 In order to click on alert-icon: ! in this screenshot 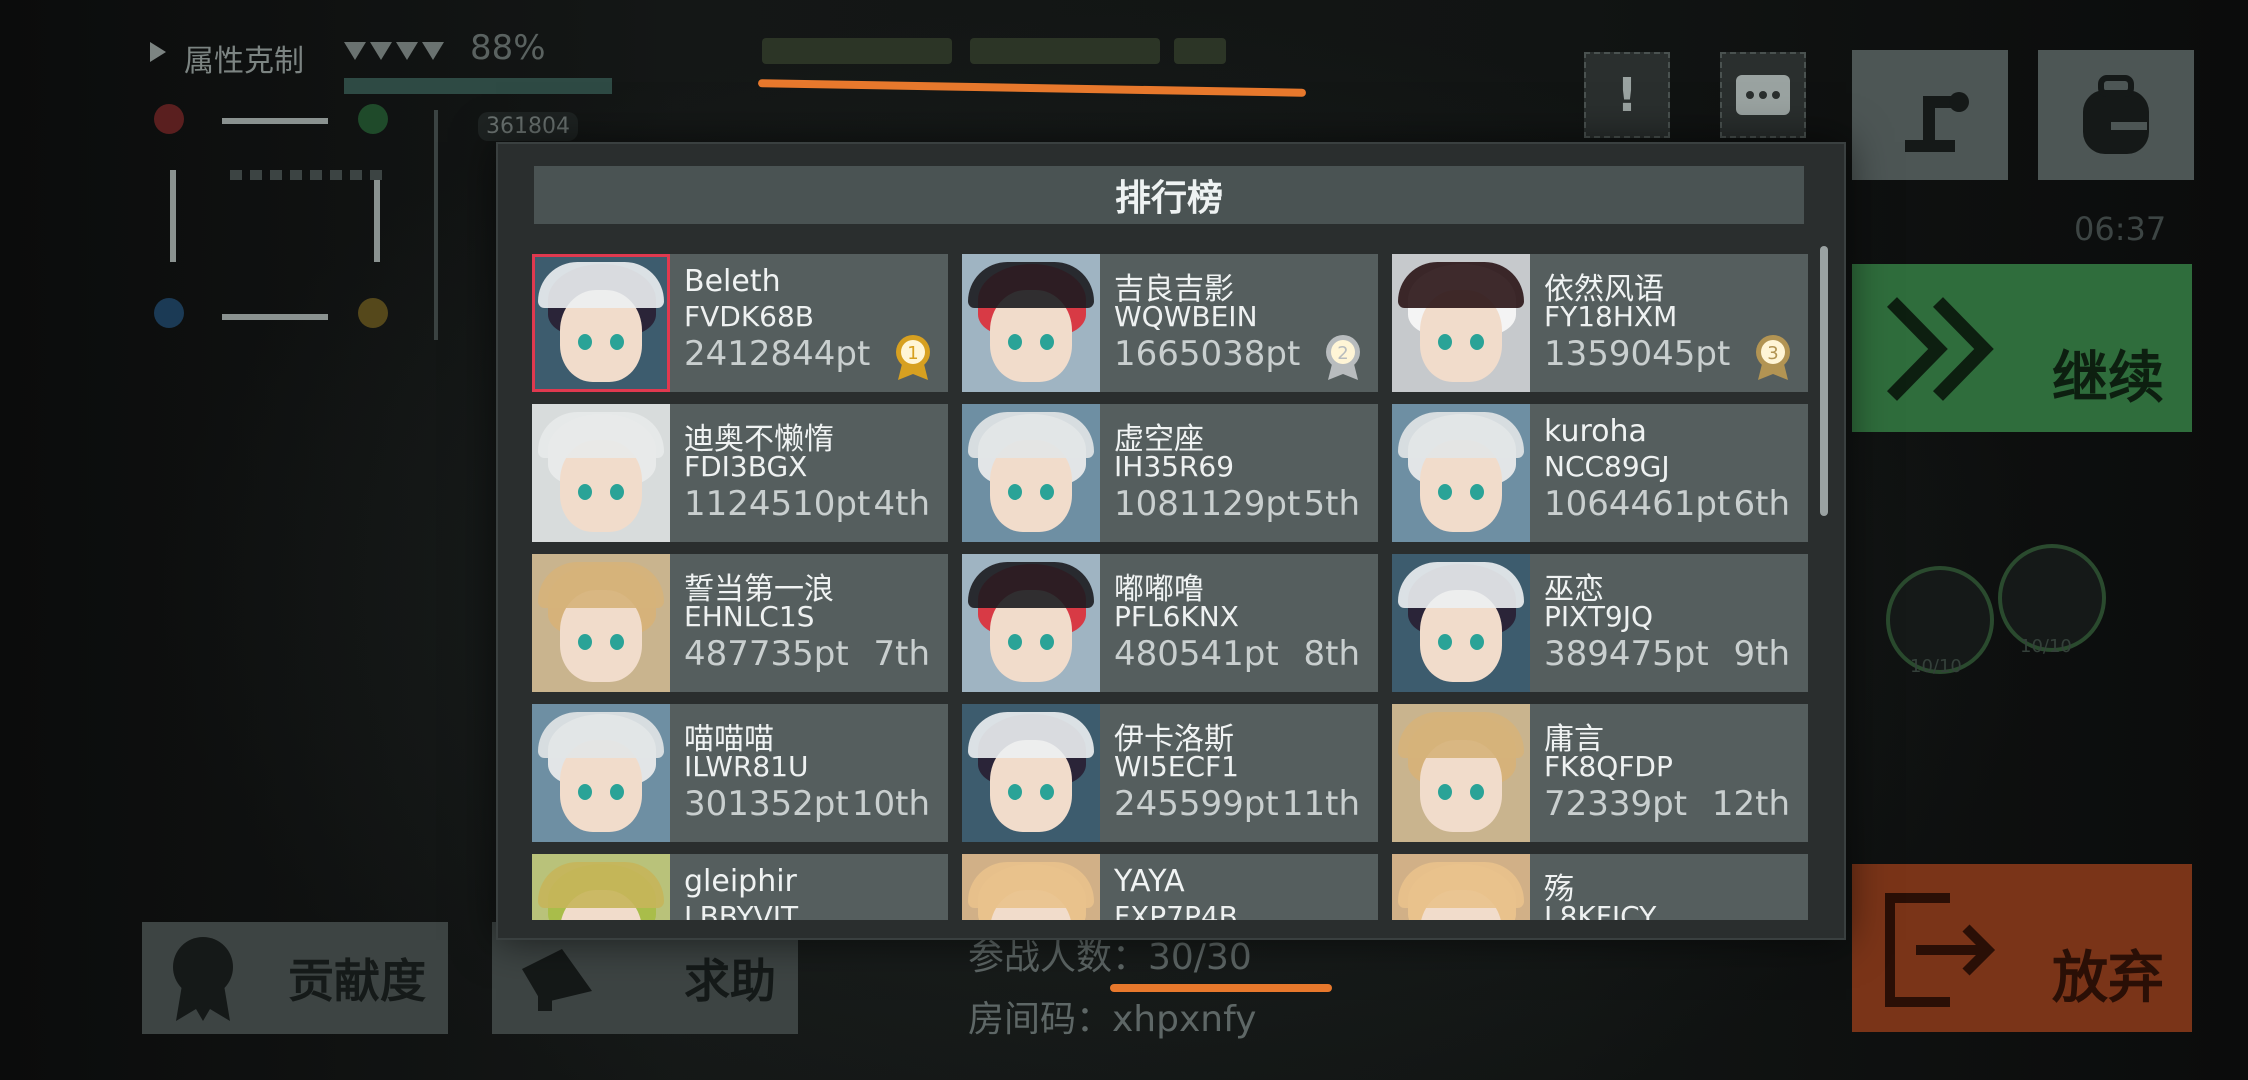, I will do `click(1627, 95)`.